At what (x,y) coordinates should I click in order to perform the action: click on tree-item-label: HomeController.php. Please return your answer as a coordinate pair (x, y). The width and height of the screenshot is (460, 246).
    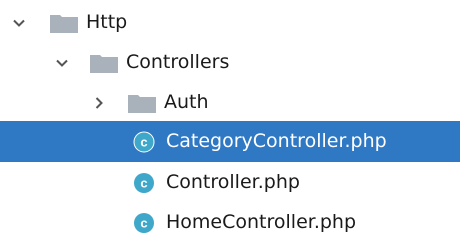
    Looking at the image, I should click on (261, 222).